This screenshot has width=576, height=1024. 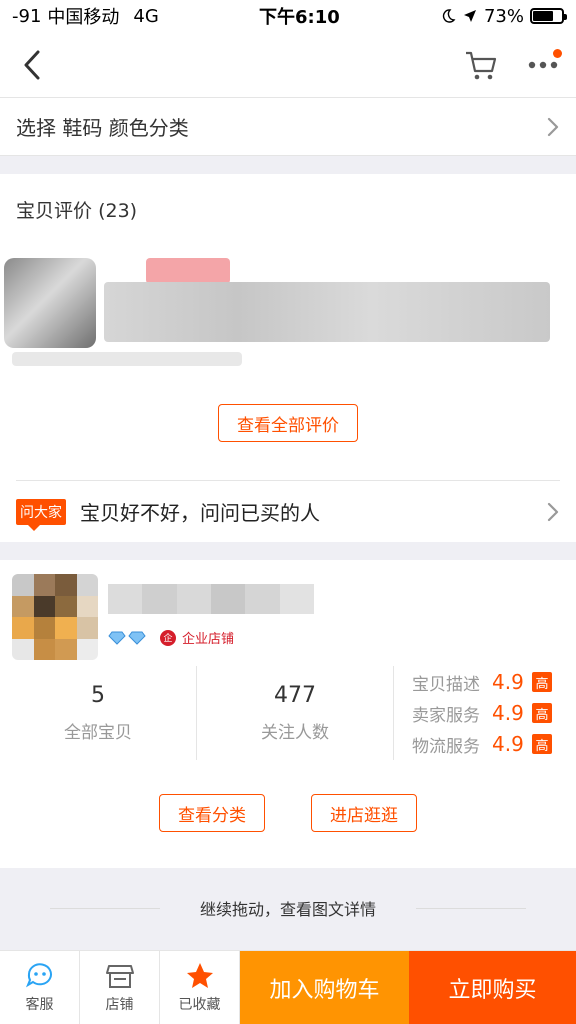 What do you see at coordinates (39, 1004) in the screenshot?
I see `customer-service-label: 客服` at bounding box center [39, 1004].